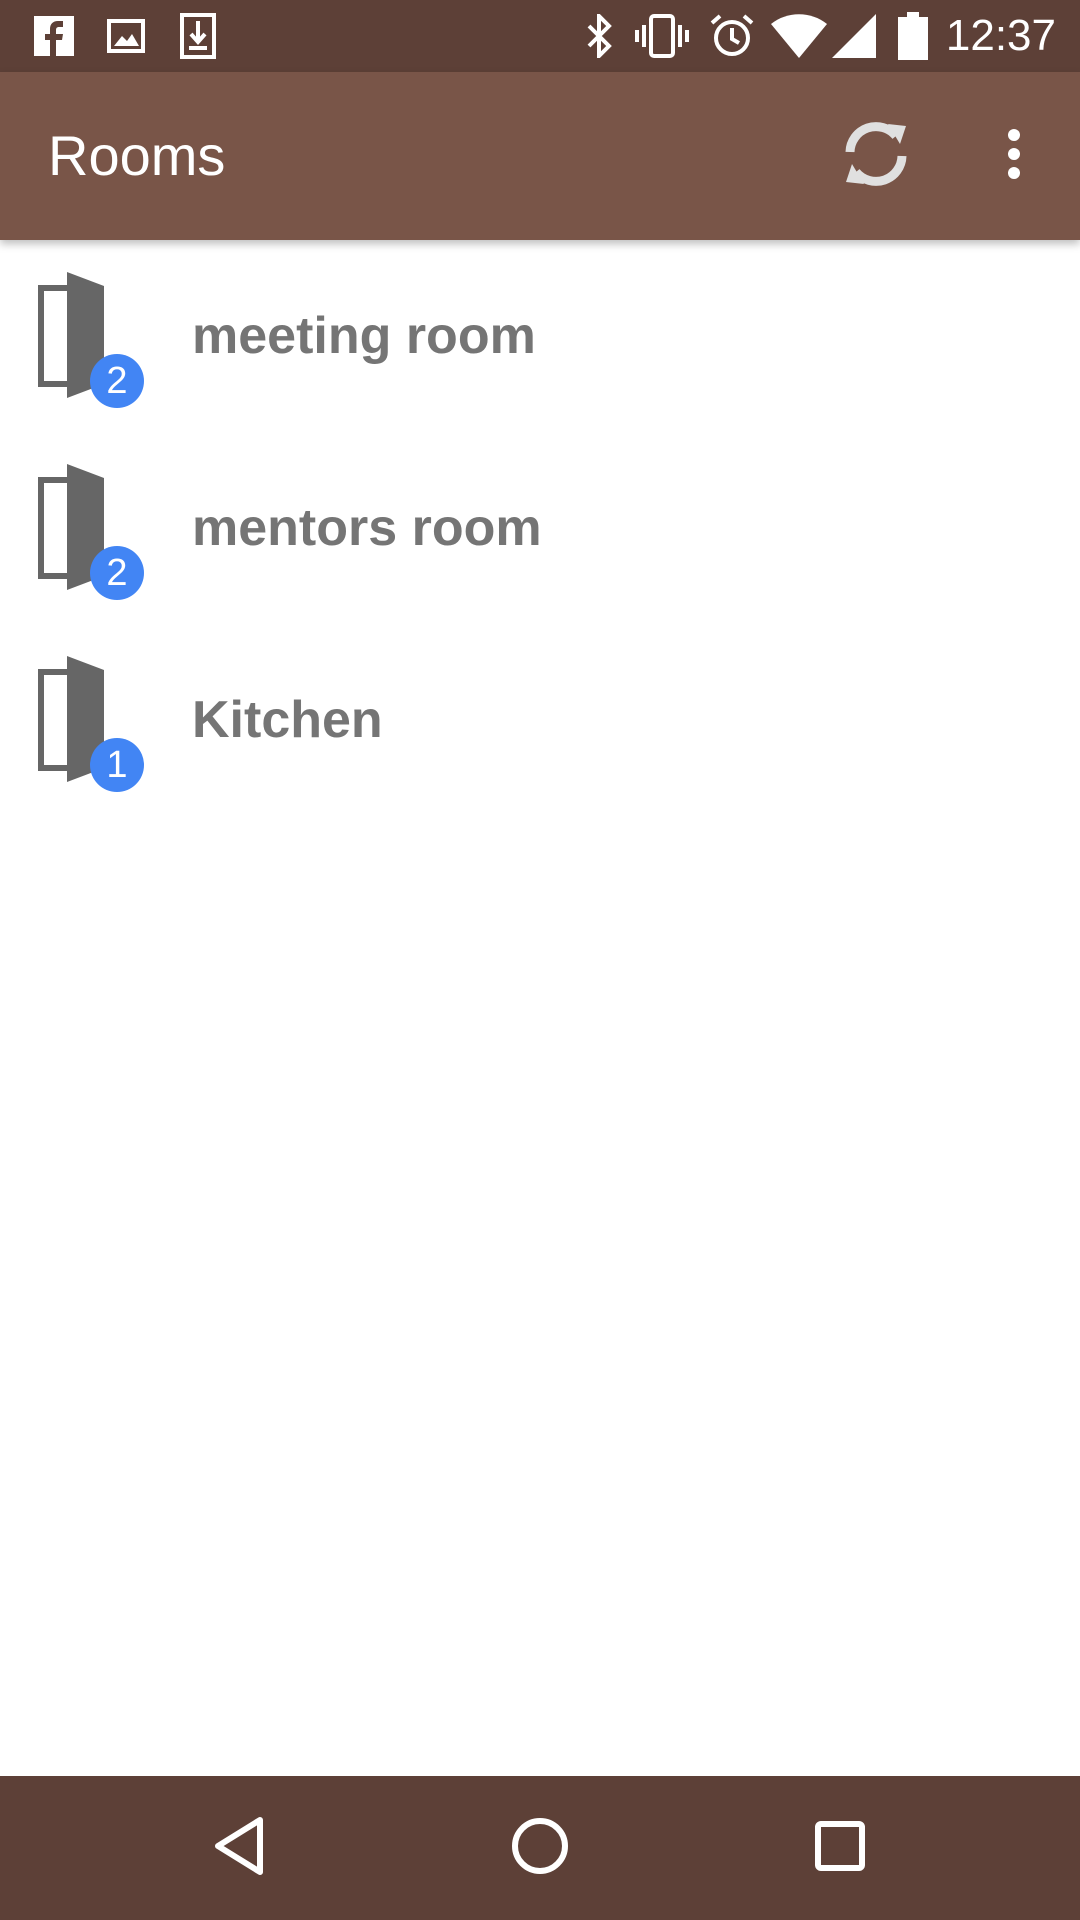  I want to click on status-time: 12:37, so click(1000, 35).